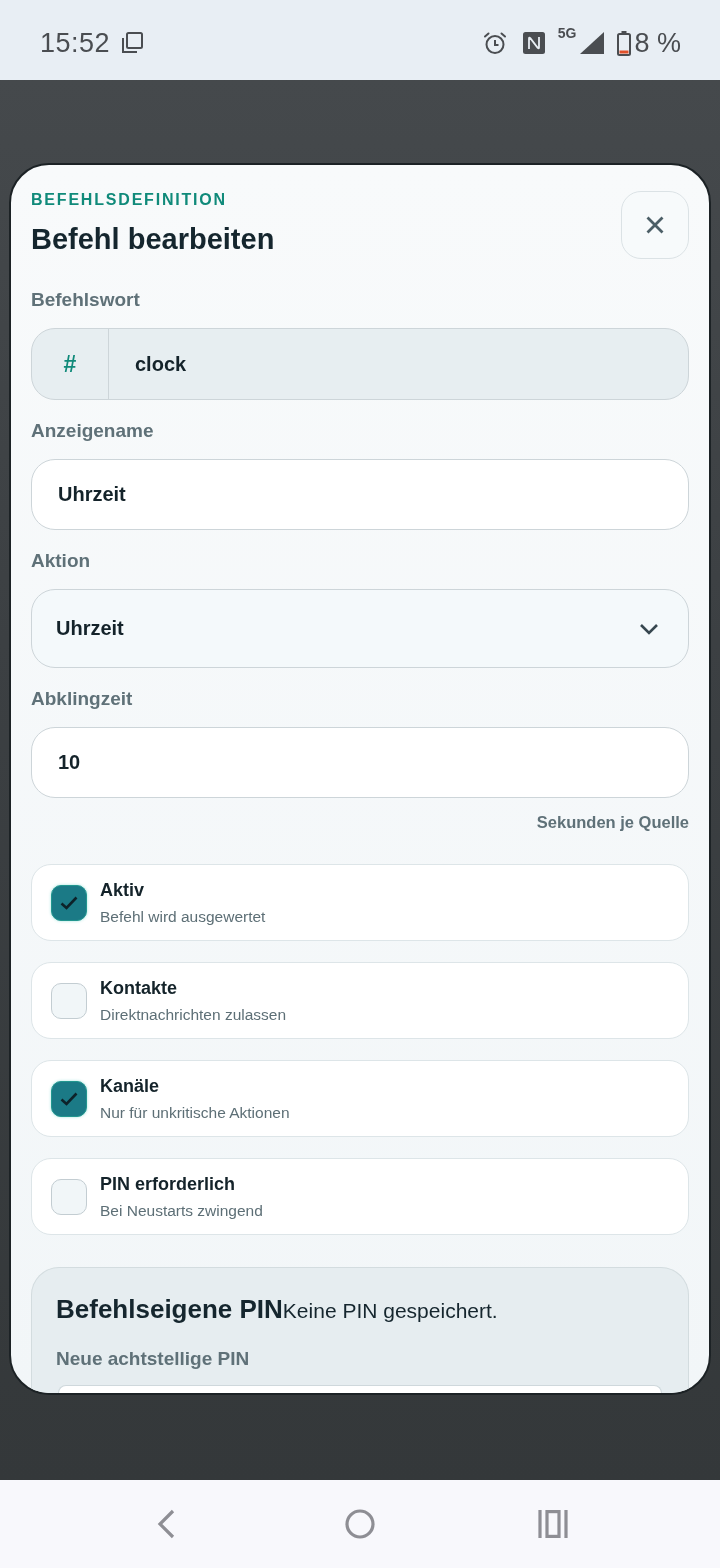  I want to click on field-label: Neue achtstellige PIN, so click(153, 1359).